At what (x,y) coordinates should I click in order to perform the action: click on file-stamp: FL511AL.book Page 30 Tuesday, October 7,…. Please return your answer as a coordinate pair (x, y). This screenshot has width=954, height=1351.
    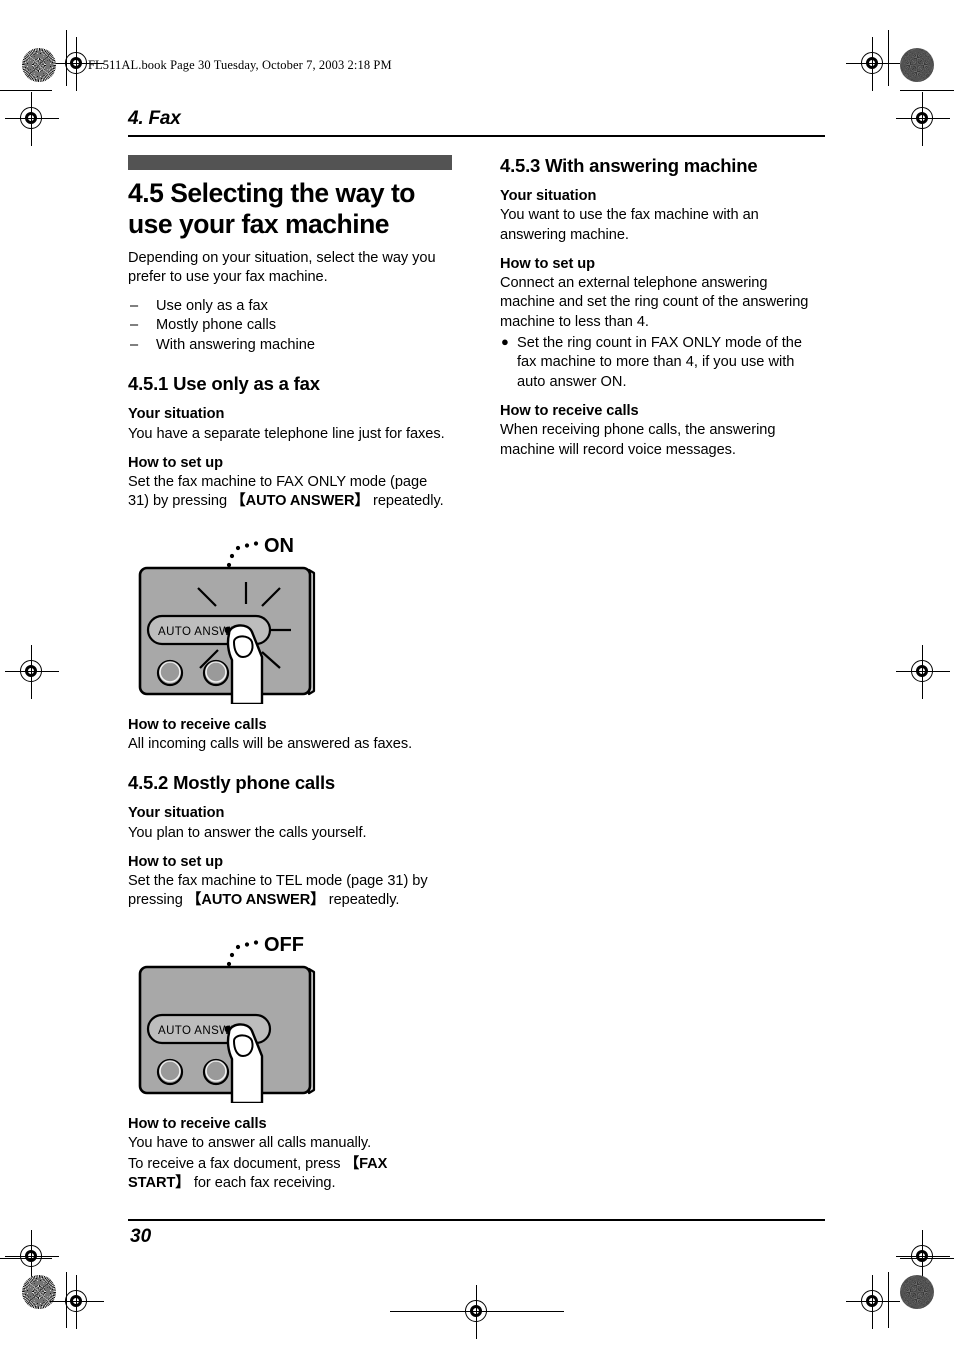
    Looking at the image, I should click on (240, 65).